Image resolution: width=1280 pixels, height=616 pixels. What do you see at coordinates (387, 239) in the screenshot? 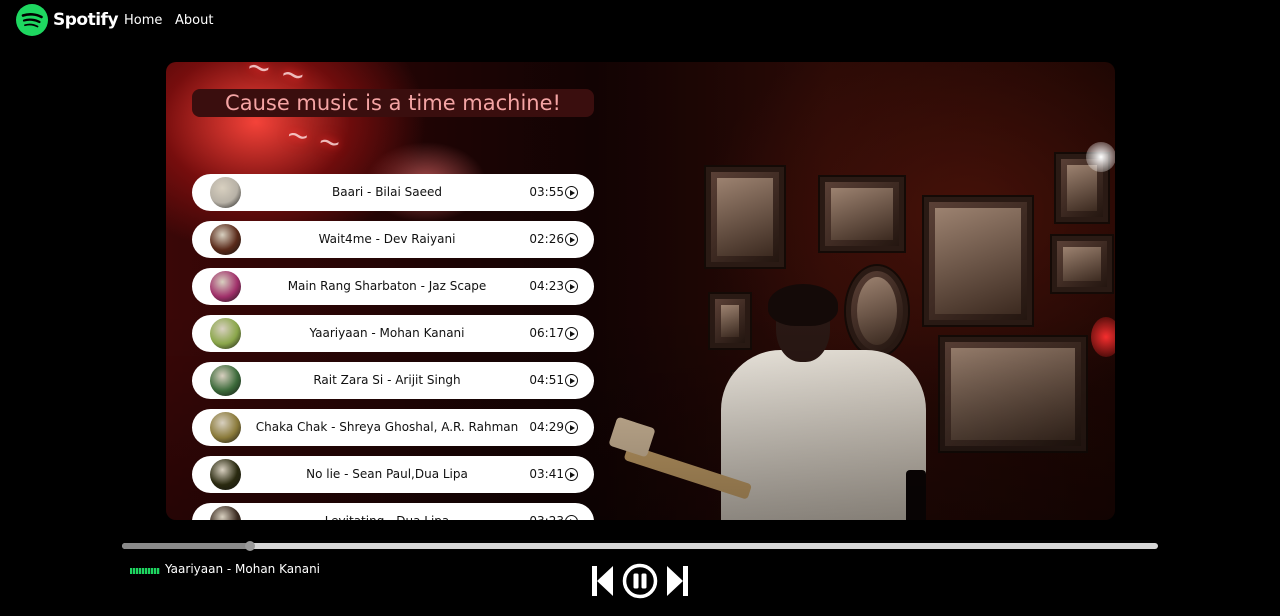
I see `song-title: Wait4me - Dev Raiyani` at bounding box center [387, 239].